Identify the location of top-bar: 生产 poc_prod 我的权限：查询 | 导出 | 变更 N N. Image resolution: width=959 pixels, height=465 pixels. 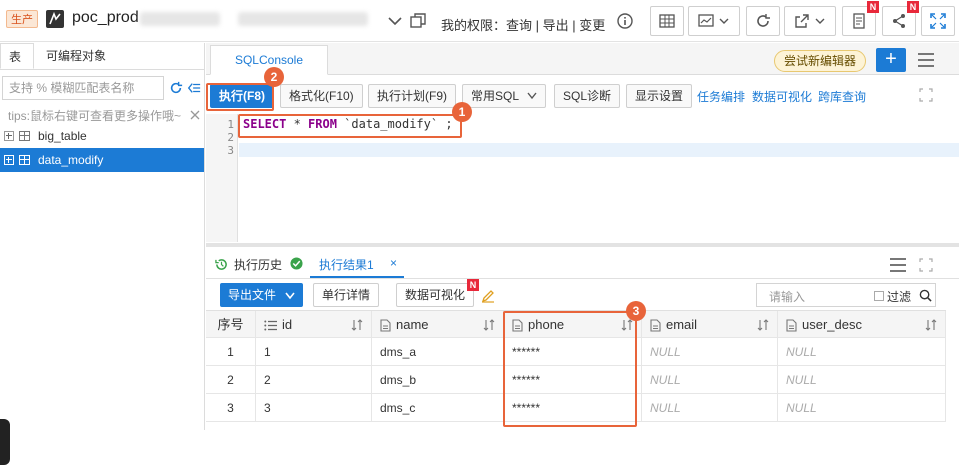
(479, 21).